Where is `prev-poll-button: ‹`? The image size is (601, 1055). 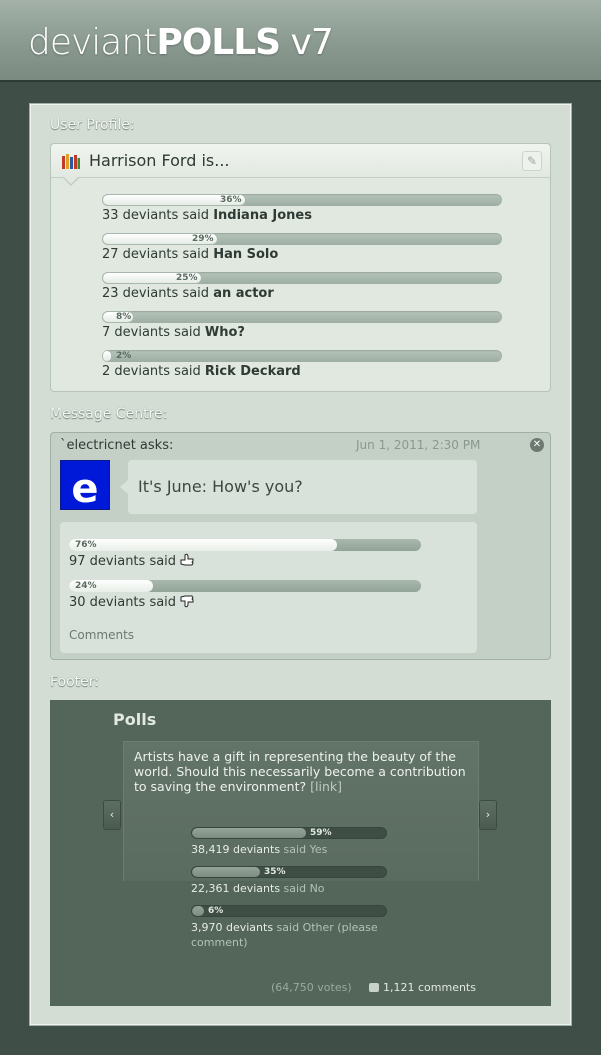
prev-poll-button: ‹ is located at coordinates (112, 815).